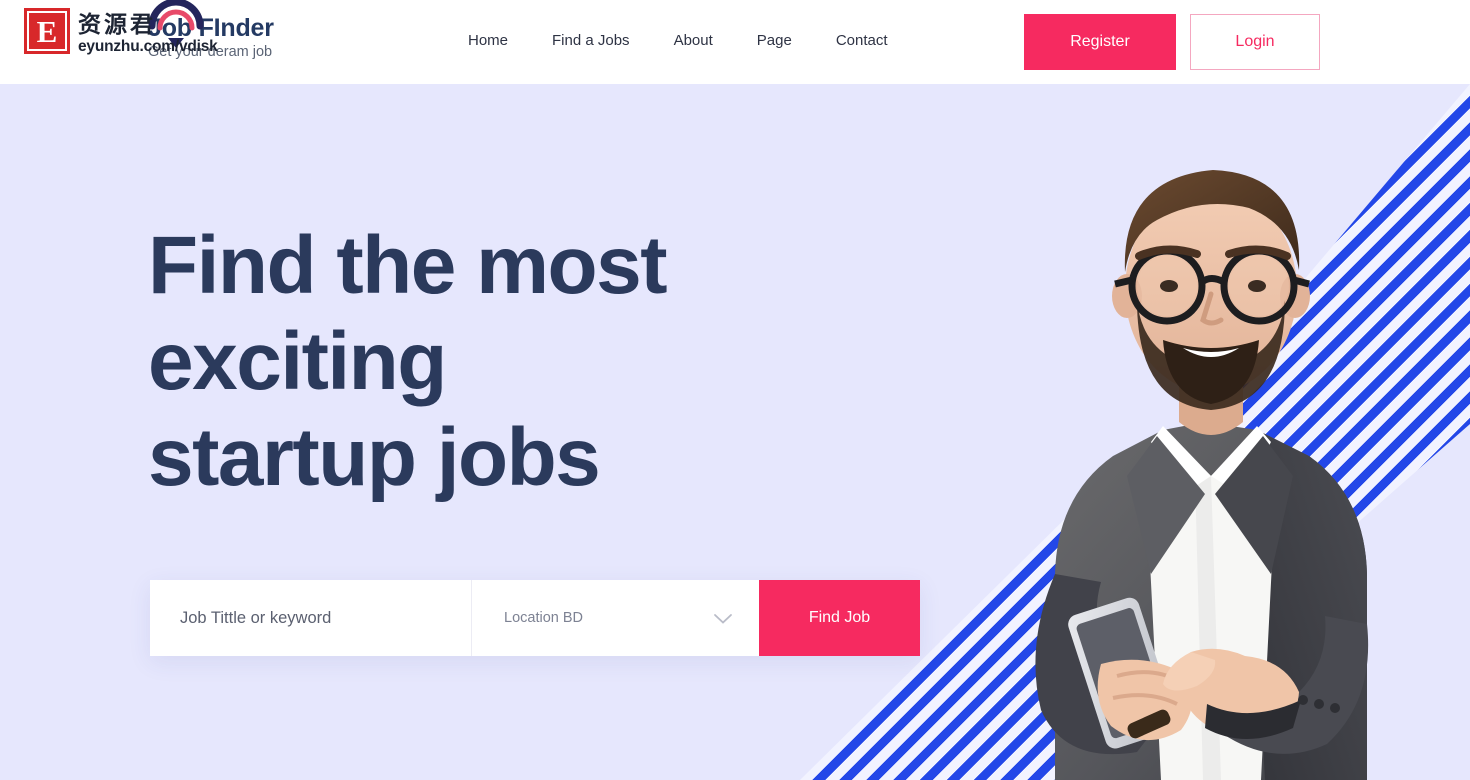 The image size is (1470, 780). What do you see at coordinates (1100, 42) in the screenshot?
I see `register-button: Register` at bounding box center [1100, 42].